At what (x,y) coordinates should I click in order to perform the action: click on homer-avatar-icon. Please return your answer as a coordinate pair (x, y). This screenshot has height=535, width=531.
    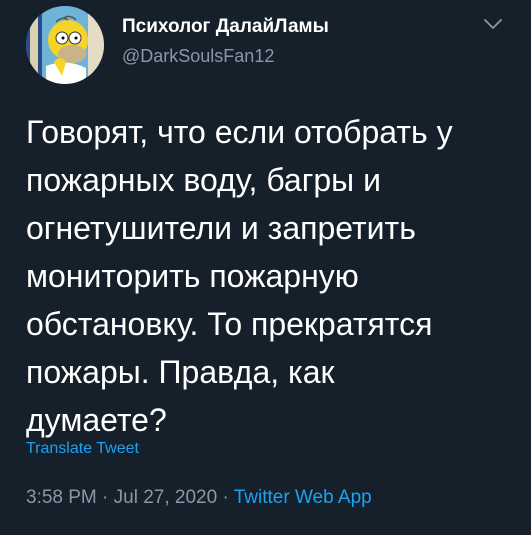
    Looking at the image, I should click on (65, 45).